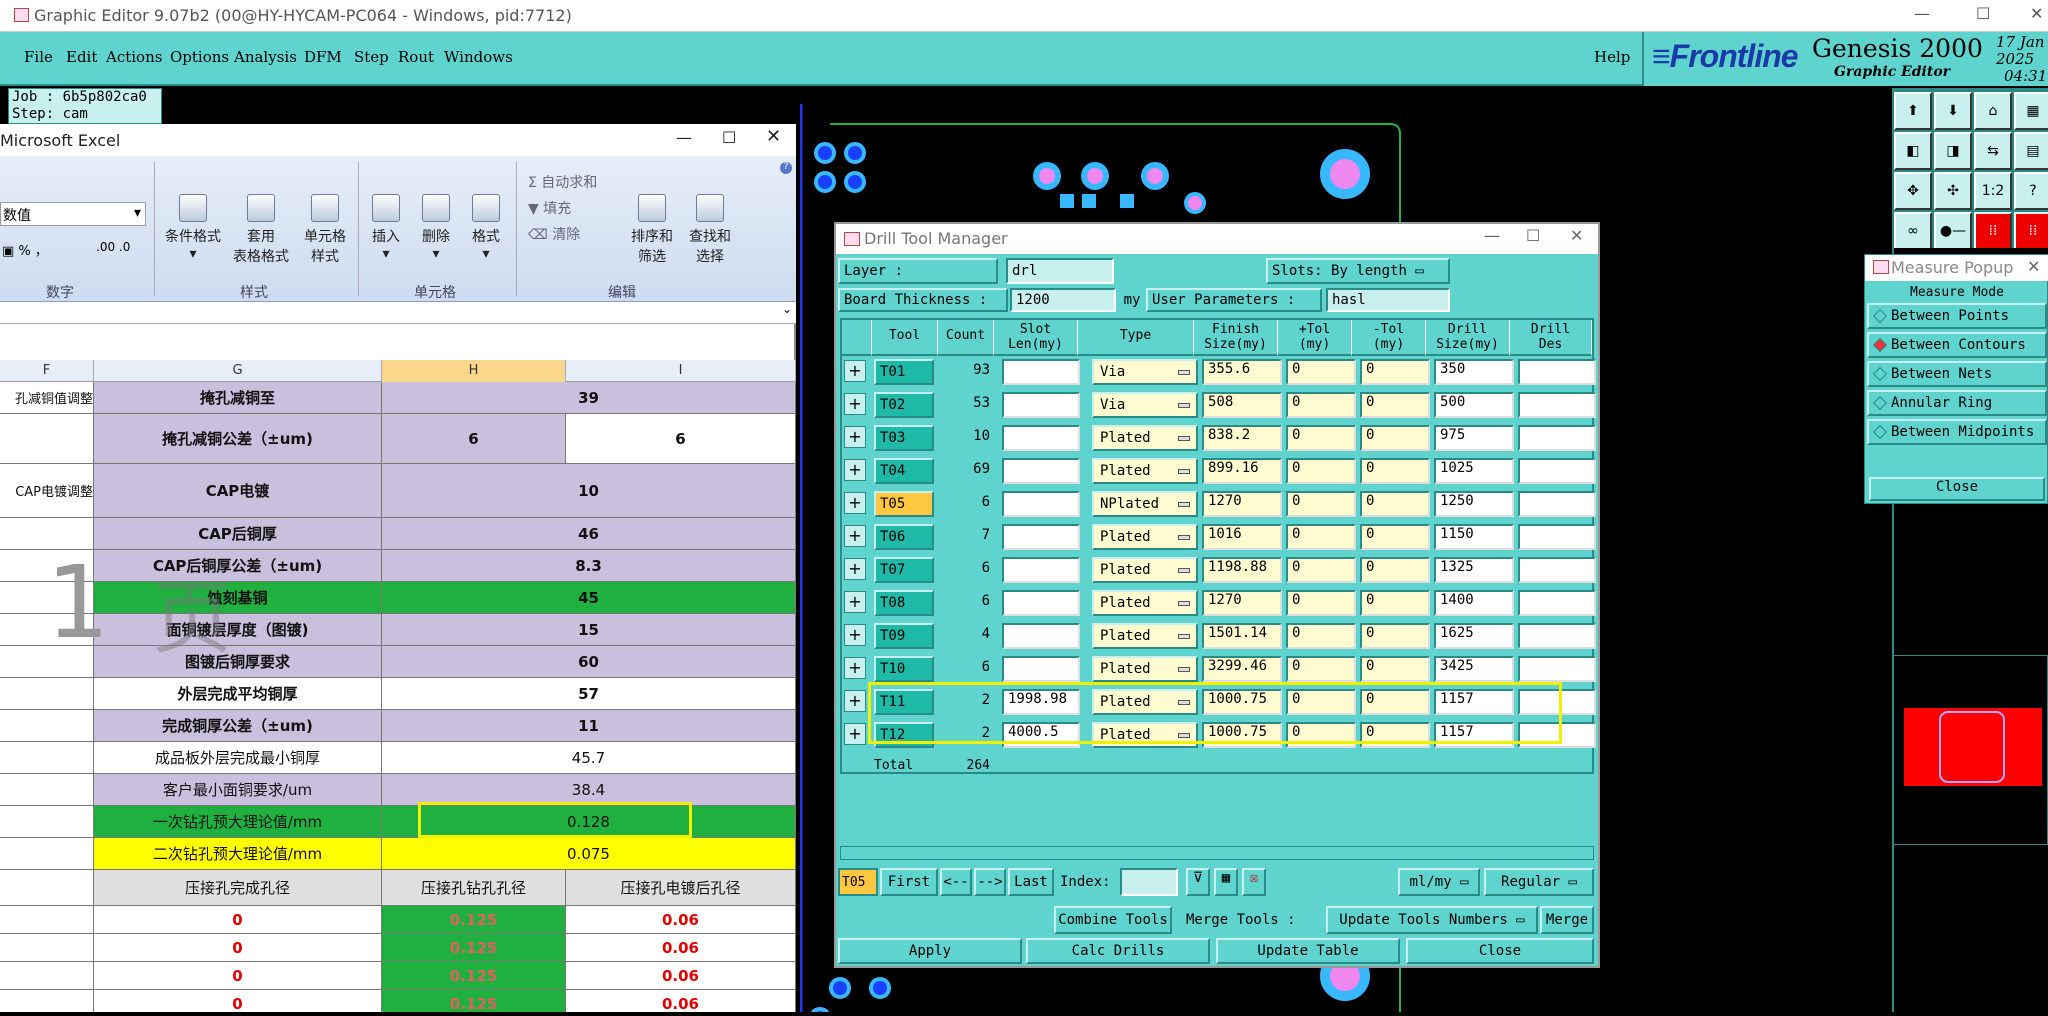 The image size is (2048, 1016). What do you see at coordinates (589, 853) in the screenshot?
I see `cell-h: 0.075` at bounding box center [589, 853].